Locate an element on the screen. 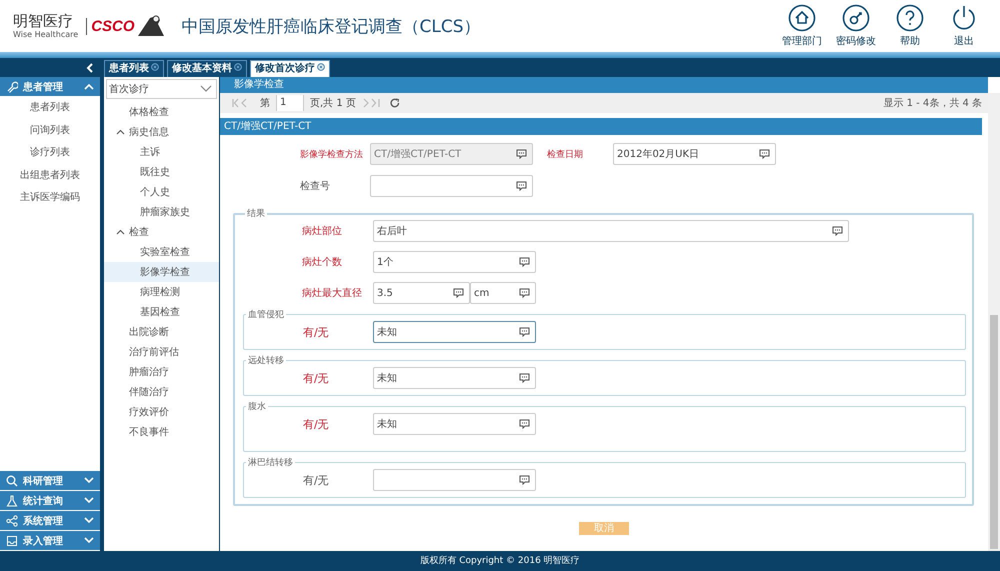  home-icon is located at coordinates (802, 18).